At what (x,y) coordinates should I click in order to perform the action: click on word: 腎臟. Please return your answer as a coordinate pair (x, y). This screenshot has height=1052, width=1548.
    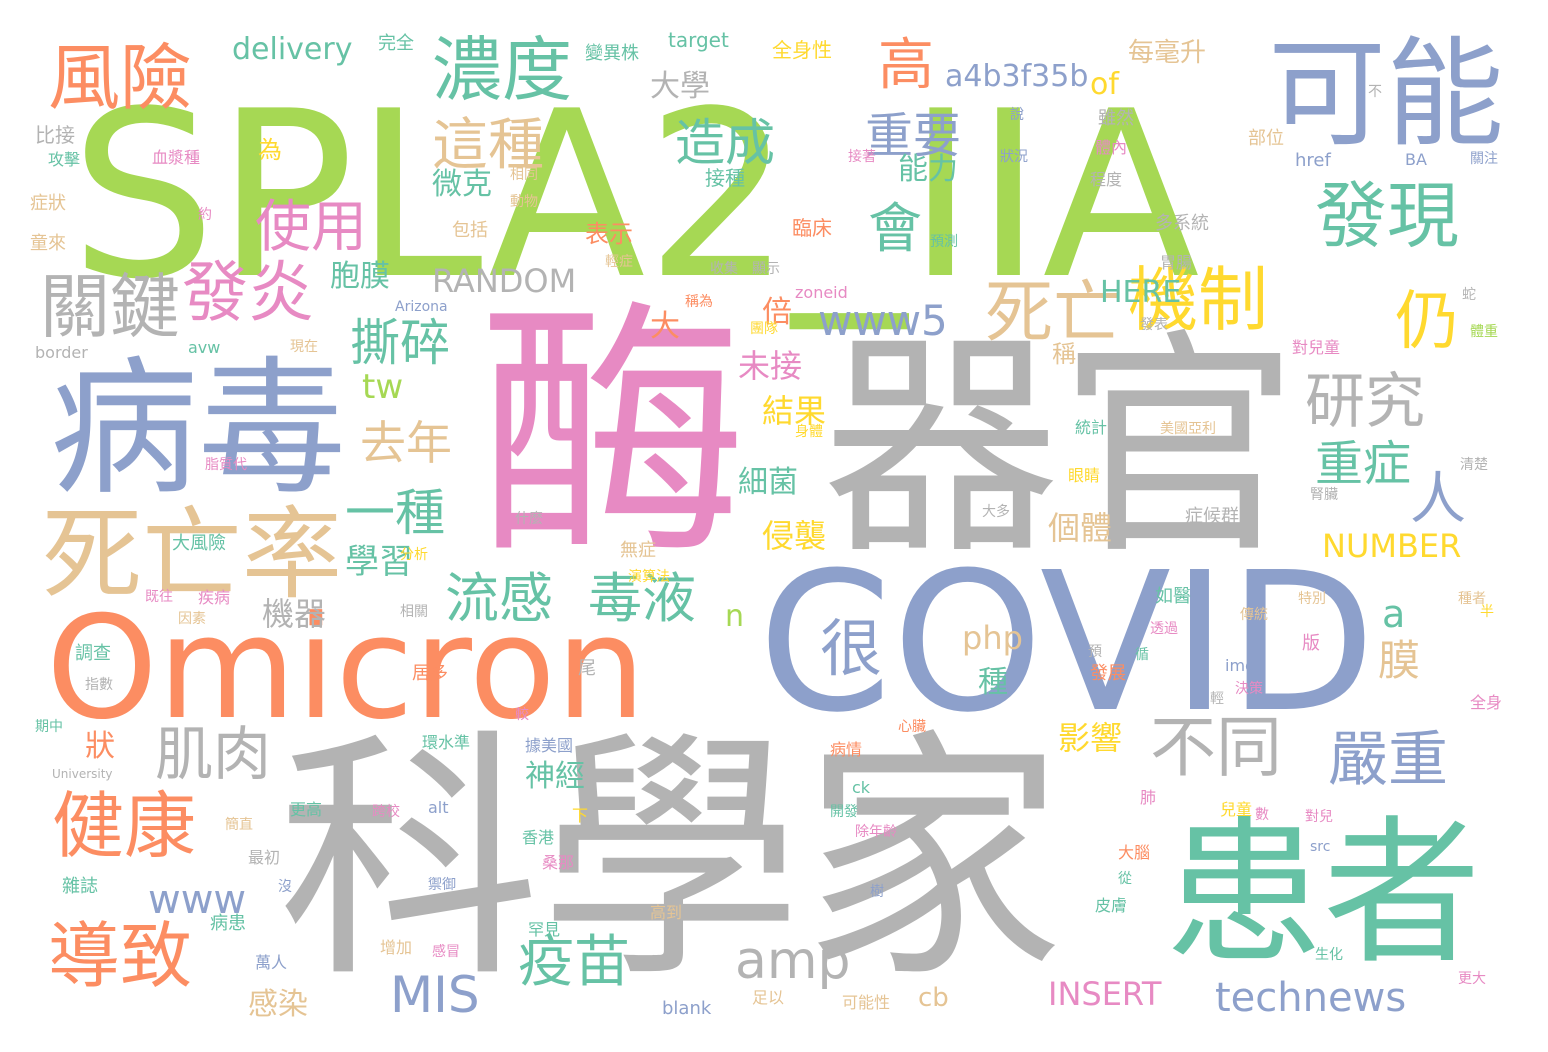
    Looking at the image, I should click on (1324, 495).